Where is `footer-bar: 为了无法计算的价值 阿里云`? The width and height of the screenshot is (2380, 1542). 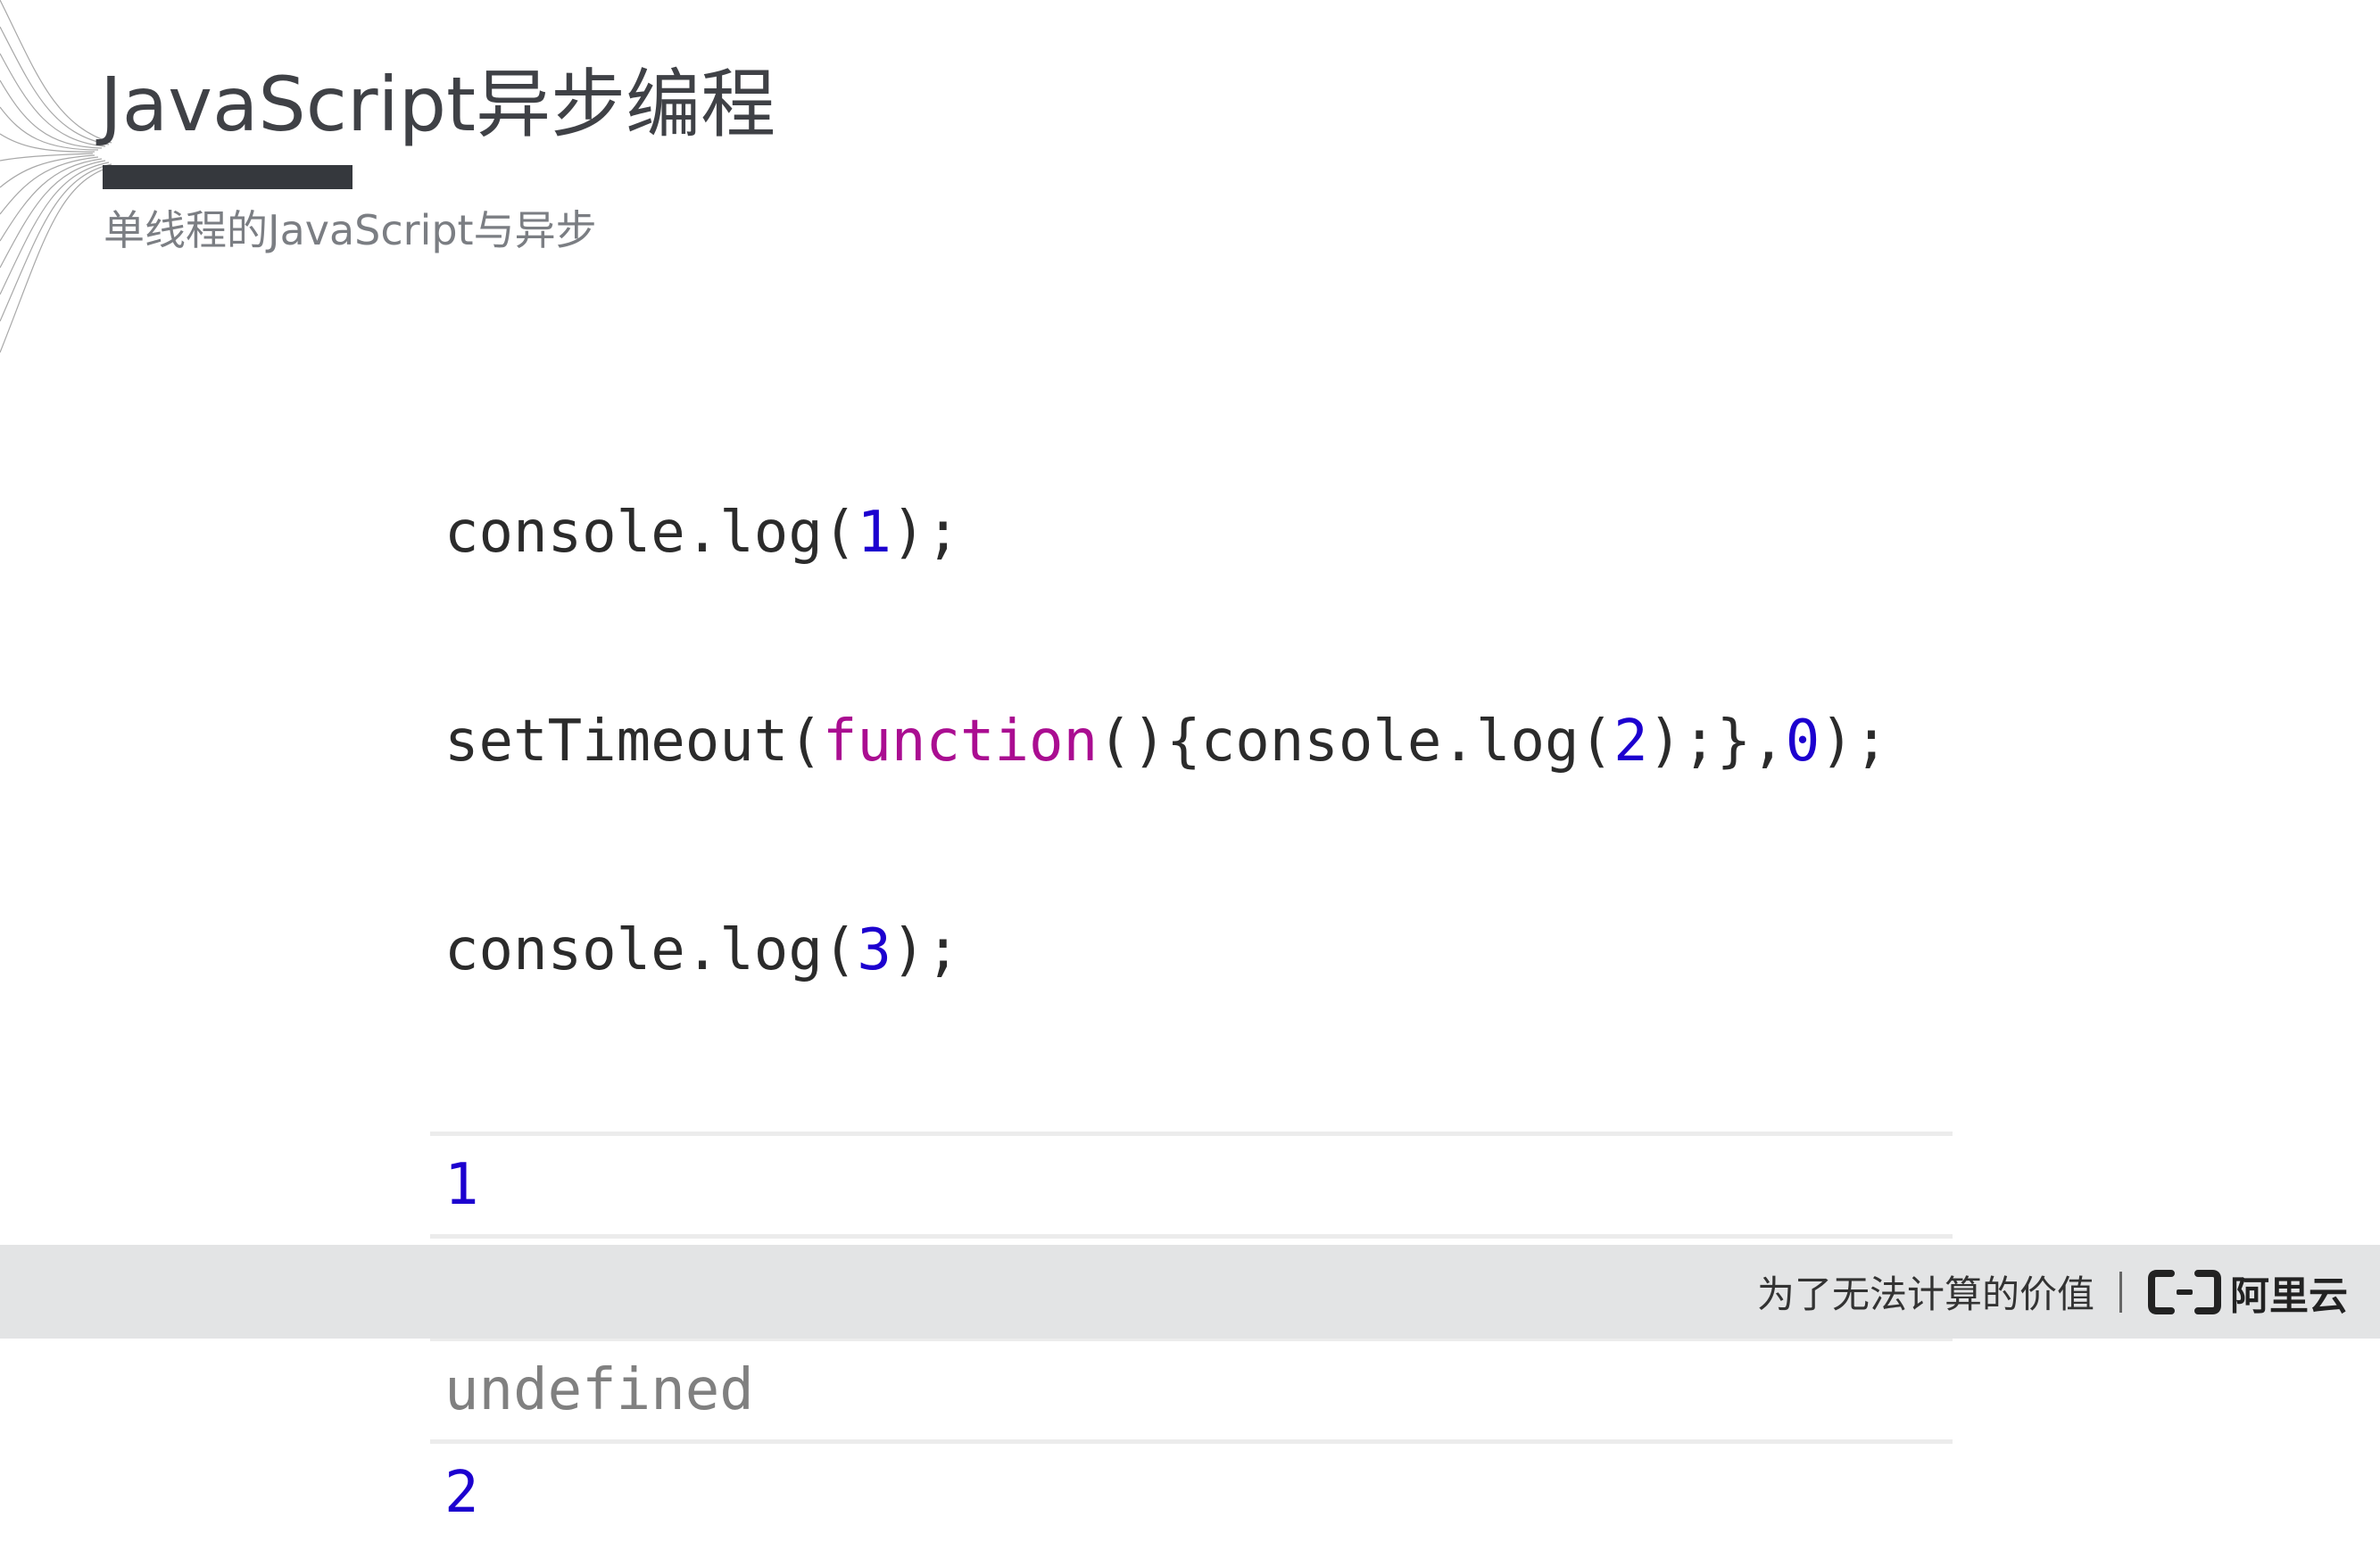 footer-bar: 为了无法计算的价值 阿里云 is located at coordinates (1190, 1292).